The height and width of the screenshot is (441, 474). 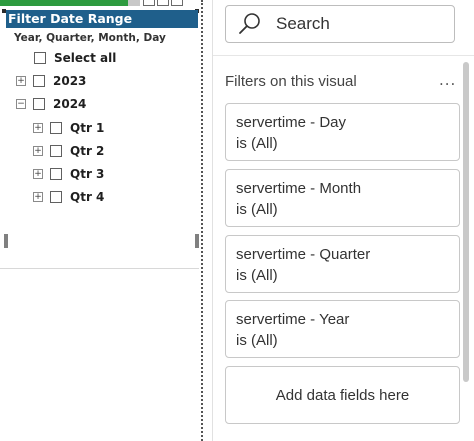 I want to click on select-all-item: Select all, so click(x=75, y=58).